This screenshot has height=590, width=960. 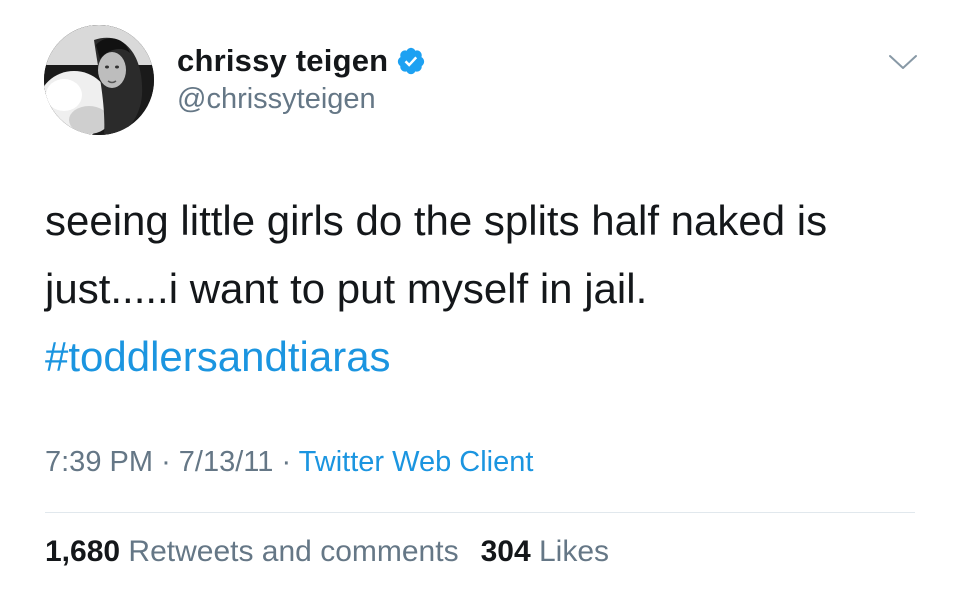 I want to click on tweet-meta: 7:39 PM · 7/13/11 · Twitter Web Client, so click(x=289, y=462).